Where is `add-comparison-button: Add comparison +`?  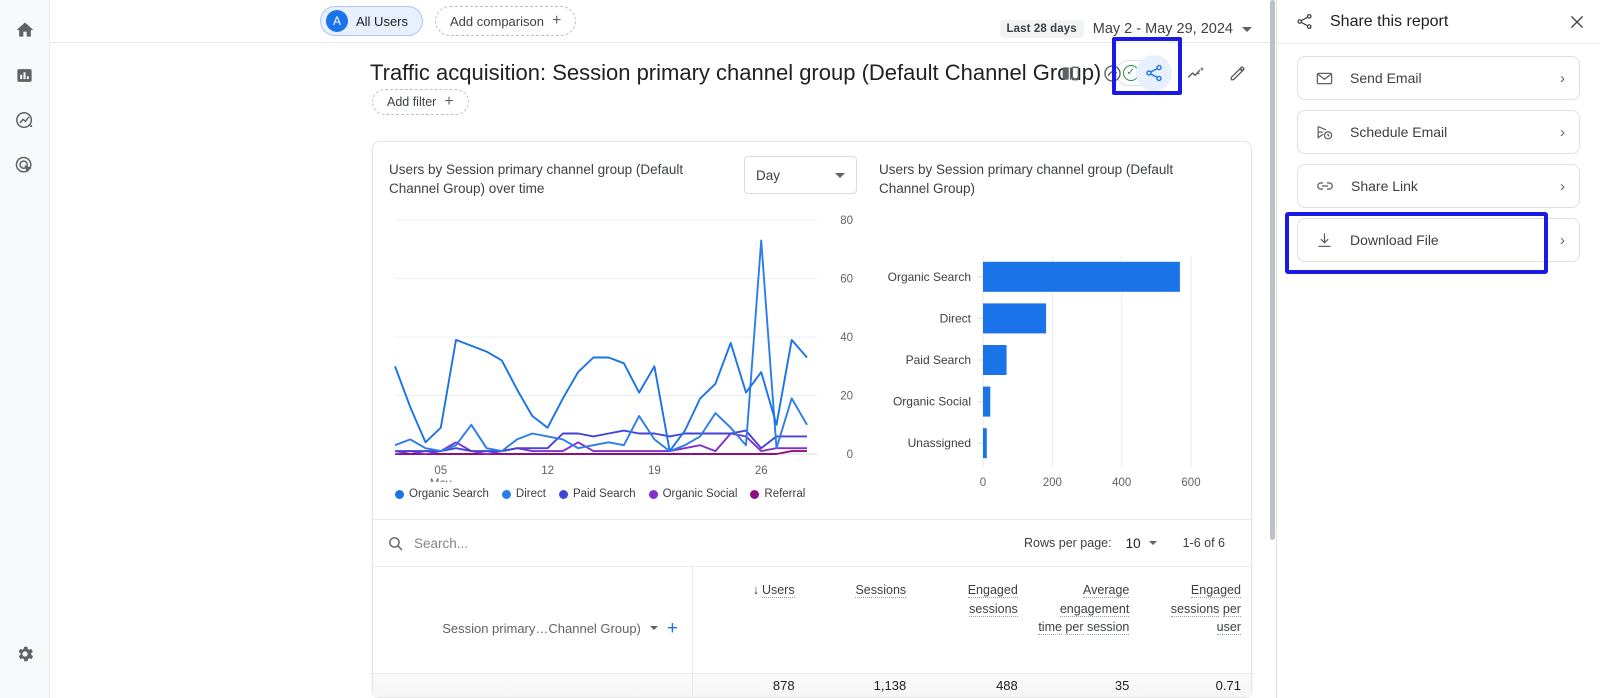 add-comparison-button: Add comparison + is located at coordinates (506, 21).